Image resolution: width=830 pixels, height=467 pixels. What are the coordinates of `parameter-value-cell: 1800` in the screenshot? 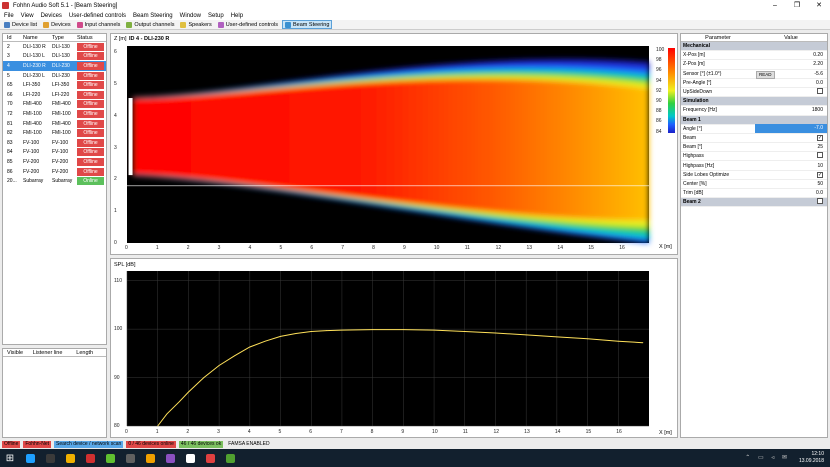 It's located at (791, 110).